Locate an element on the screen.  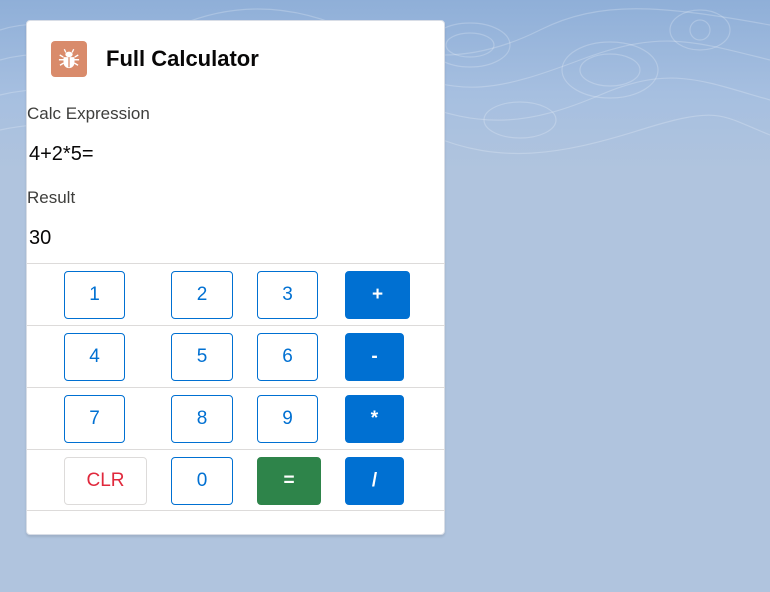
add-button: + is located at coordinates (377, 295).